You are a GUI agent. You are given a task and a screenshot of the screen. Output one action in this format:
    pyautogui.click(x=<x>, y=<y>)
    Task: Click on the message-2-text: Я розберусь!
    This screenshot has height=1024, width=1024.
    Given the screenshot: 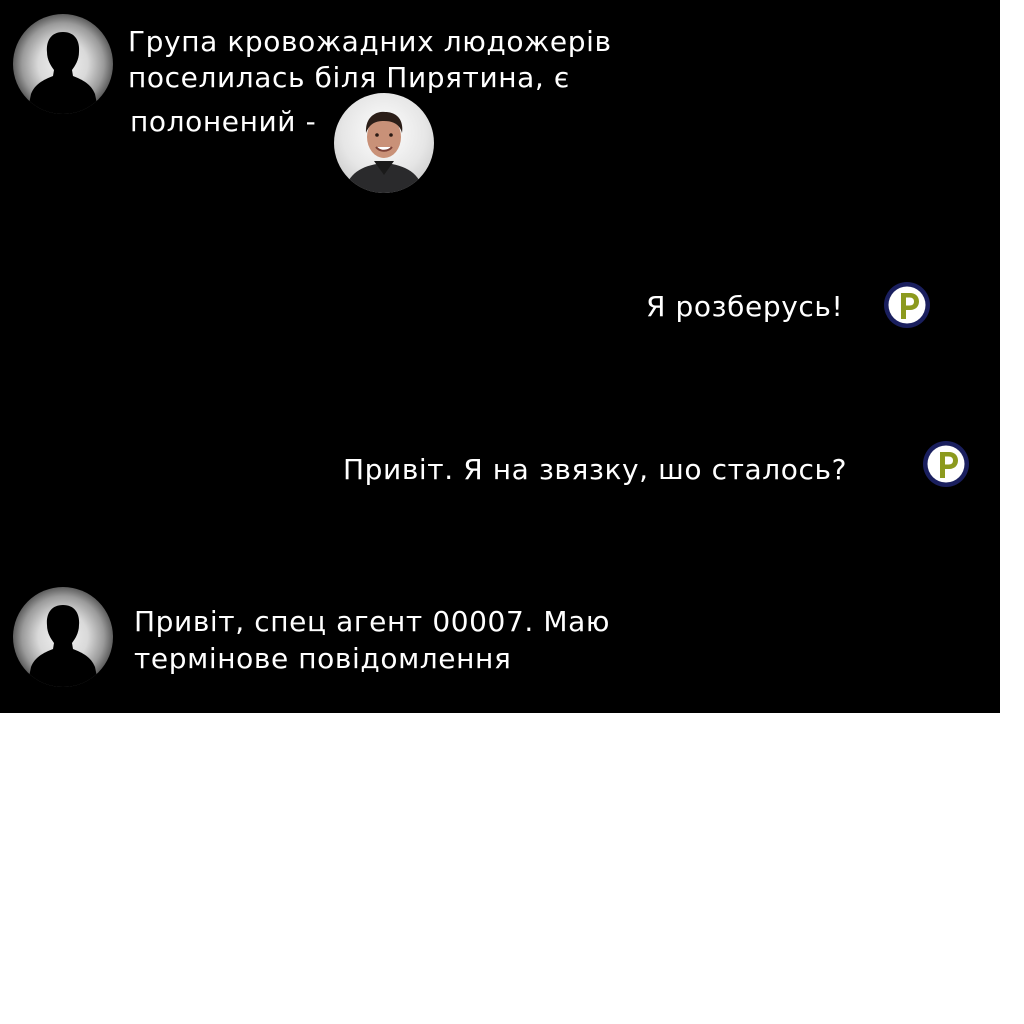 What is the action you would take?
    pyautogui.click(x=745, y=306)
    